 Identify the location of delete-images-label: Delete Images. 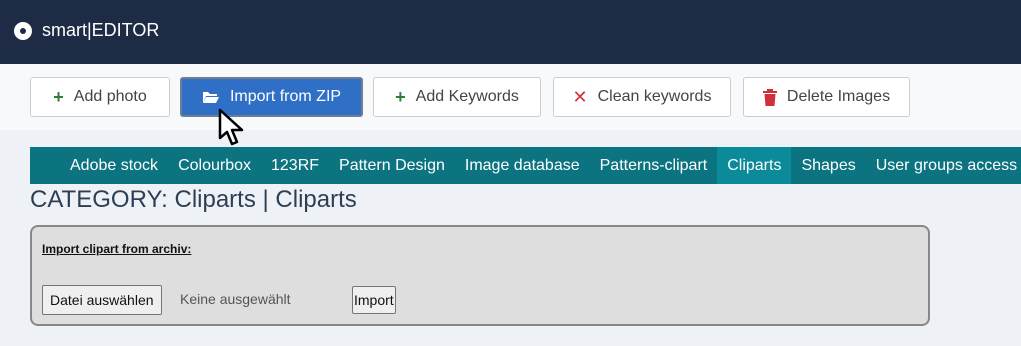
(838, 96).